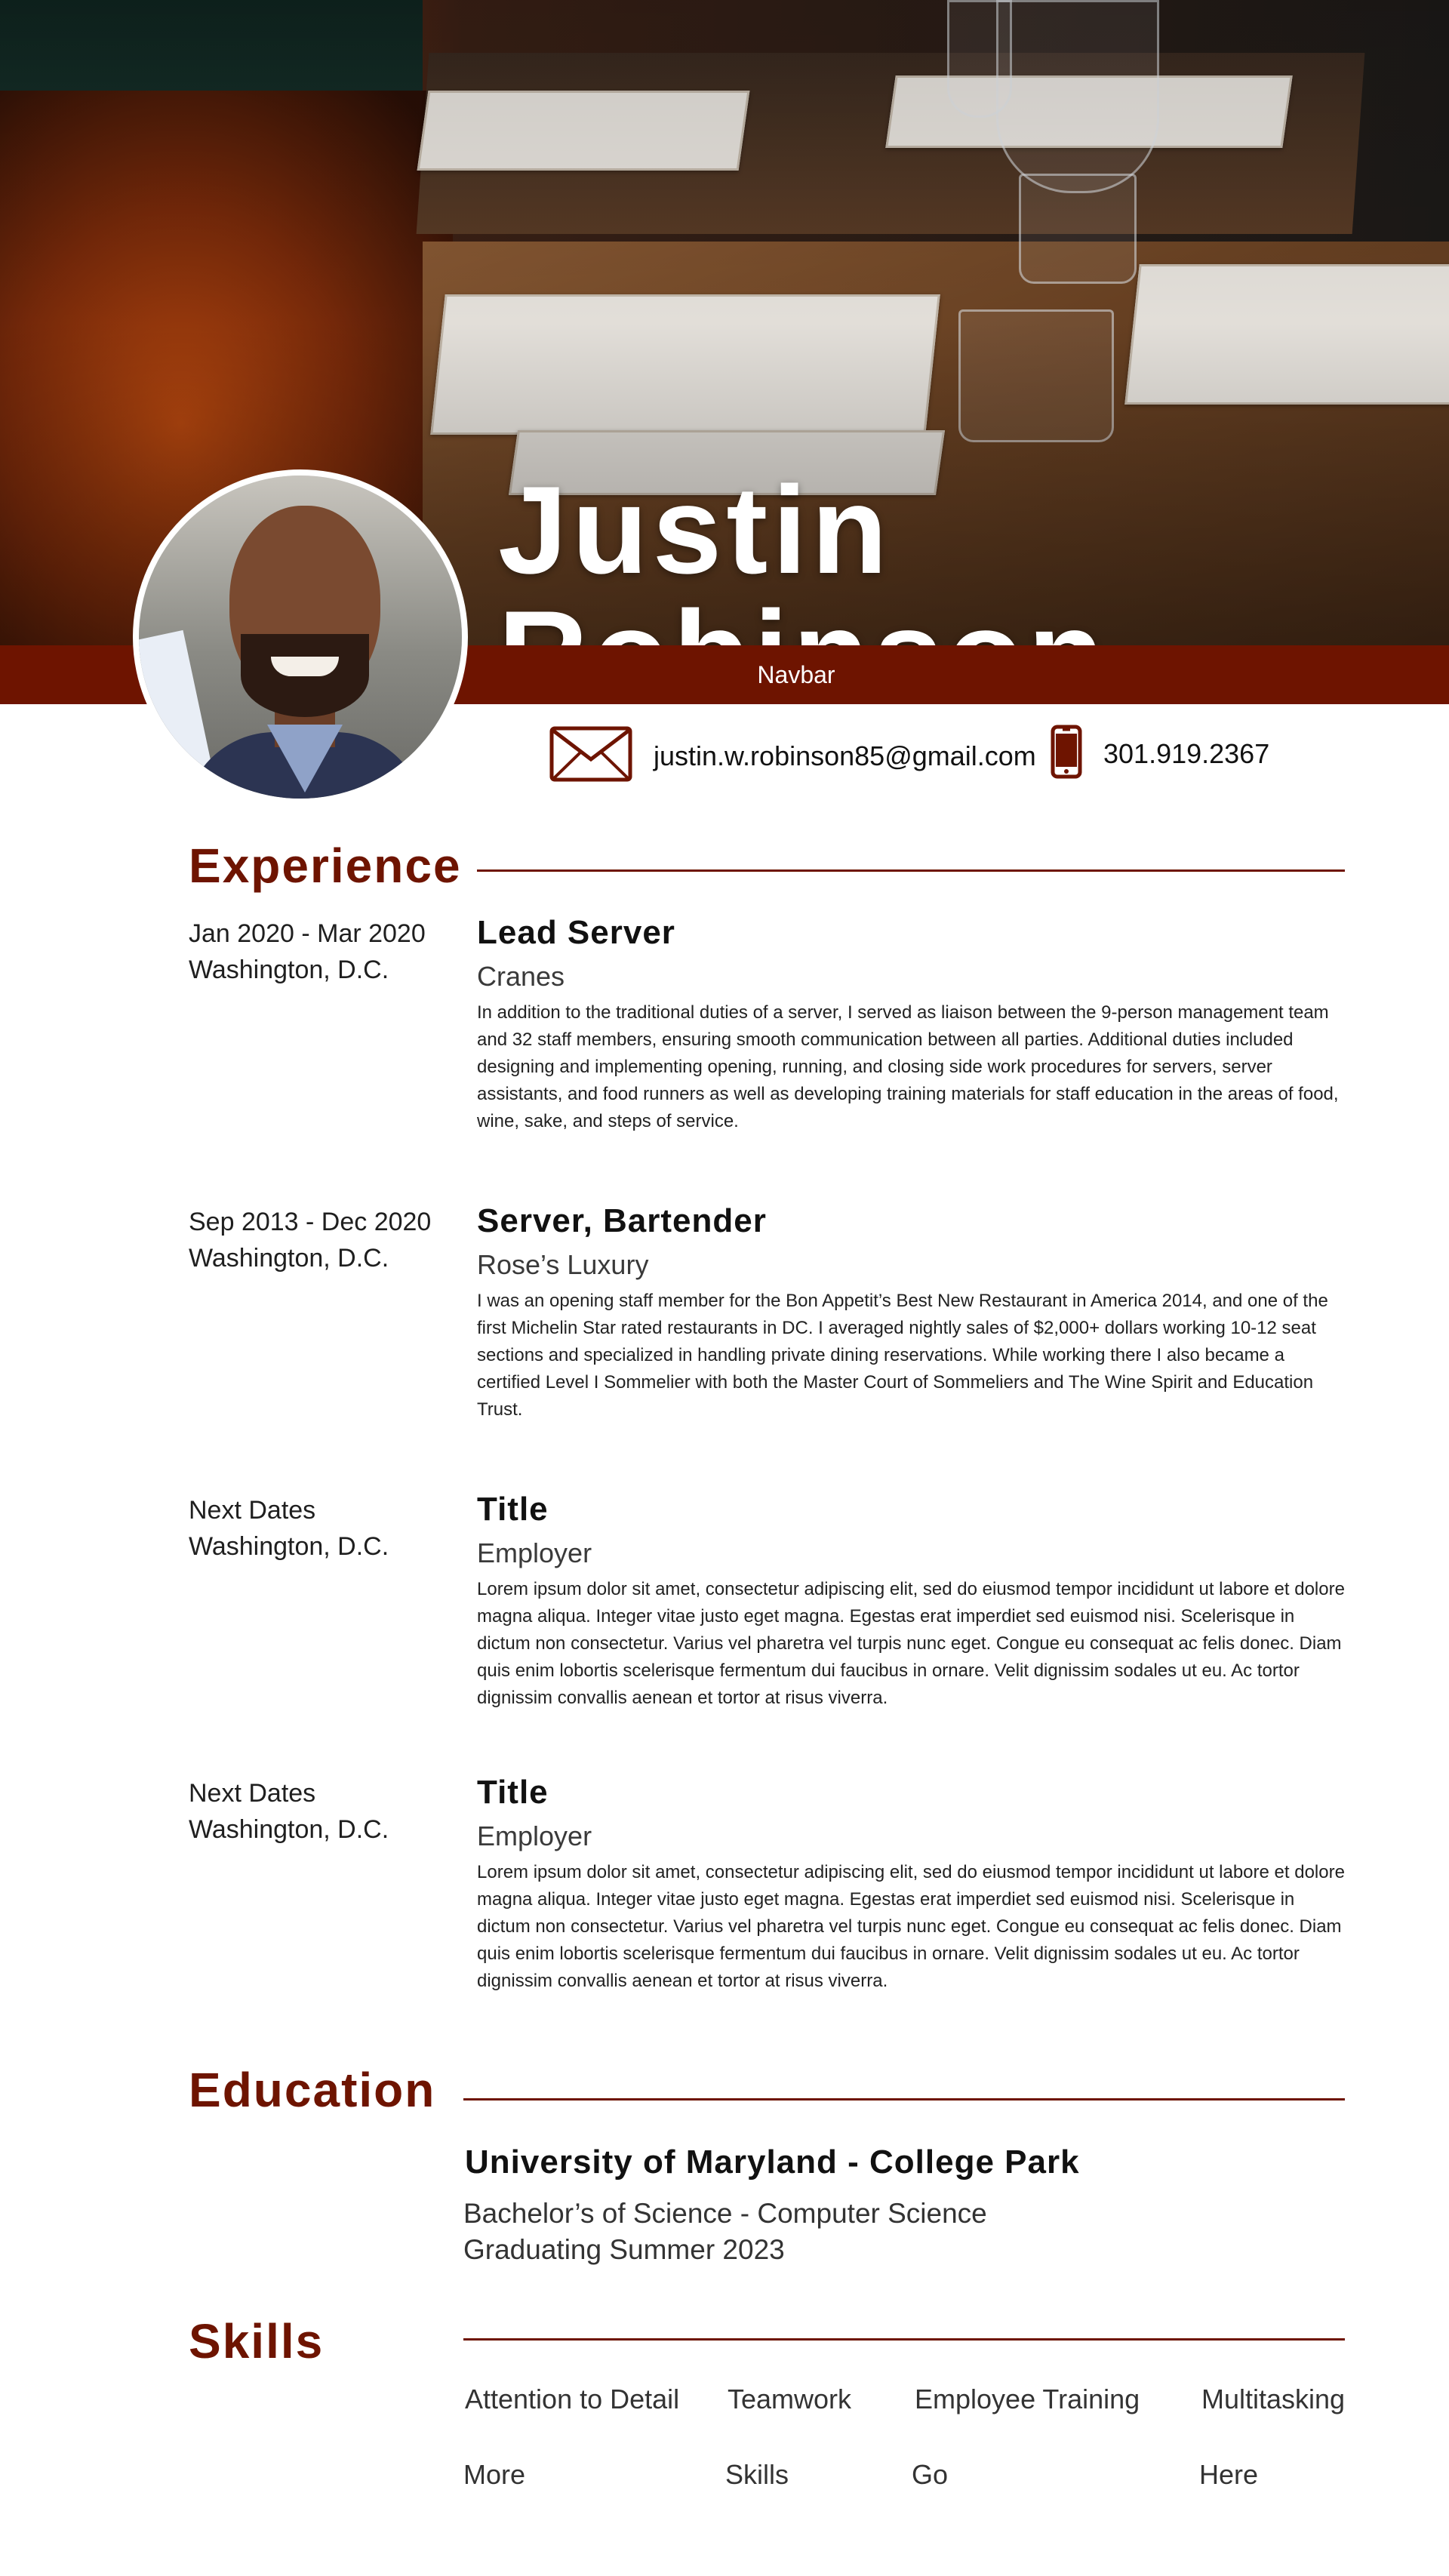 The image size is (1449, 2576). Describe the element at coordinates (622, 1220) in the screenshot. I see `job-title: Server, Bartender` at that location.